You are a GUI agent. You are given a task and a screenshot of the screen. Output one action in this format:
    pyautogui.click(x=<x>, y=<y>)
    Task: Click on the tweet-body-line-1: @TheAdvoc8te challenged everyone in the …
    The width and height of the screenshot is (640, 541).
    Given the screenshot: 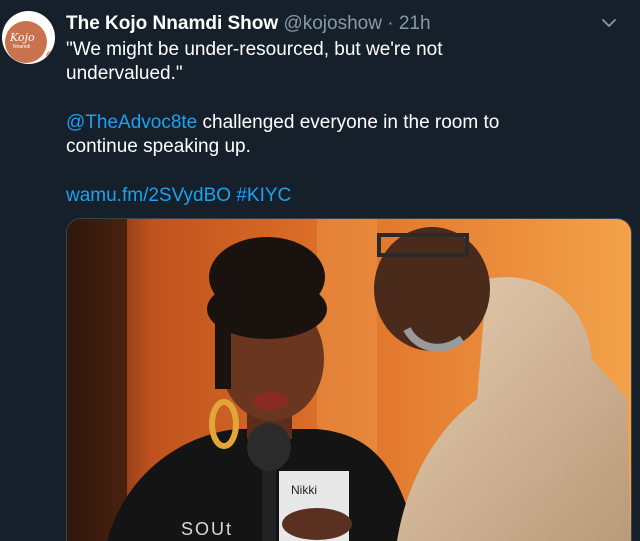 What is the action you would take?
    pyautogui.click(x=346, y=123)
    